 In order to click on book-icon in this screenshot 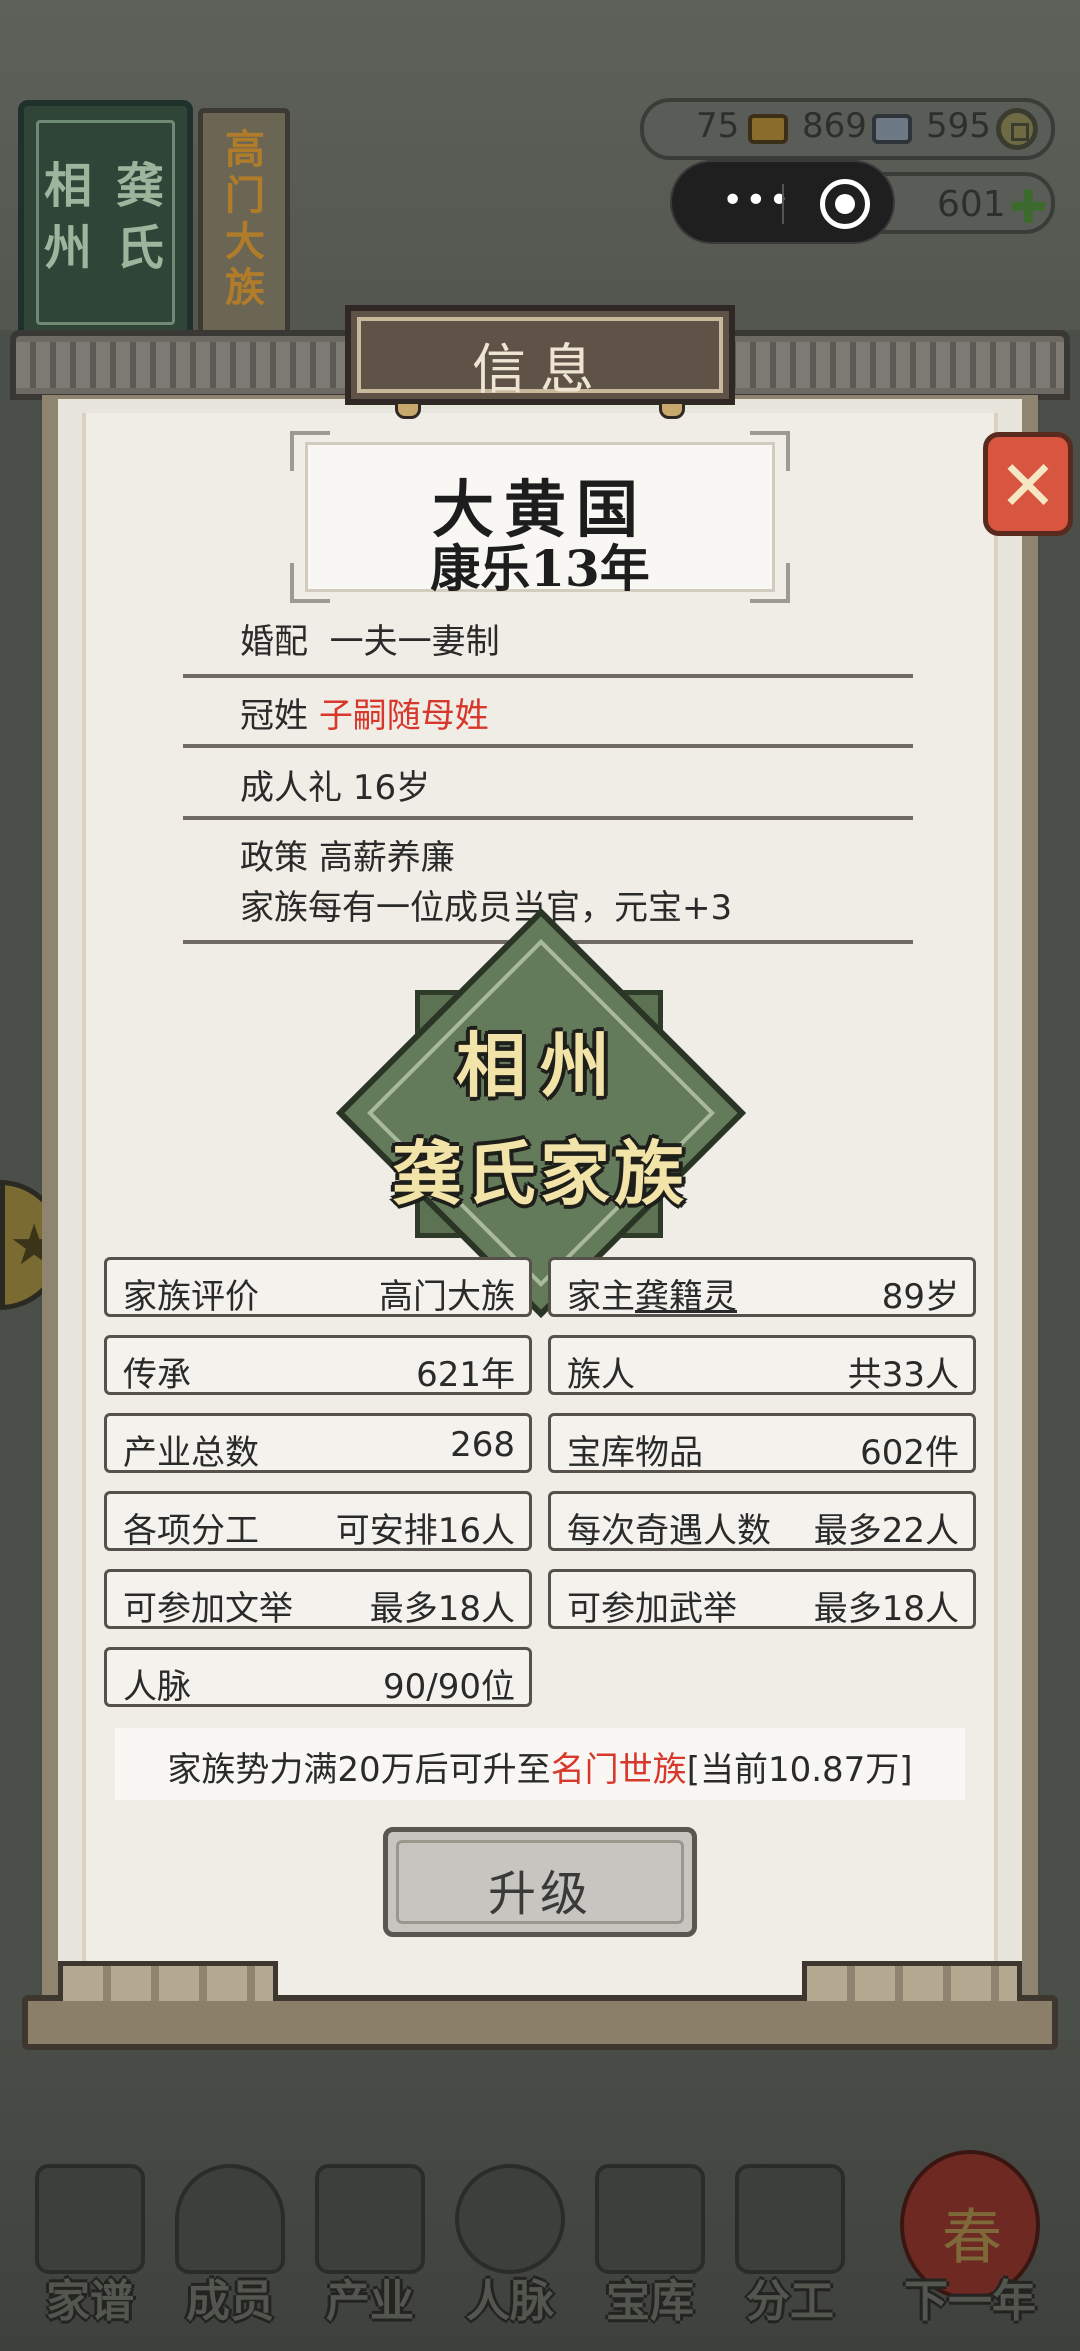, I will do `click(90, 2219)`.